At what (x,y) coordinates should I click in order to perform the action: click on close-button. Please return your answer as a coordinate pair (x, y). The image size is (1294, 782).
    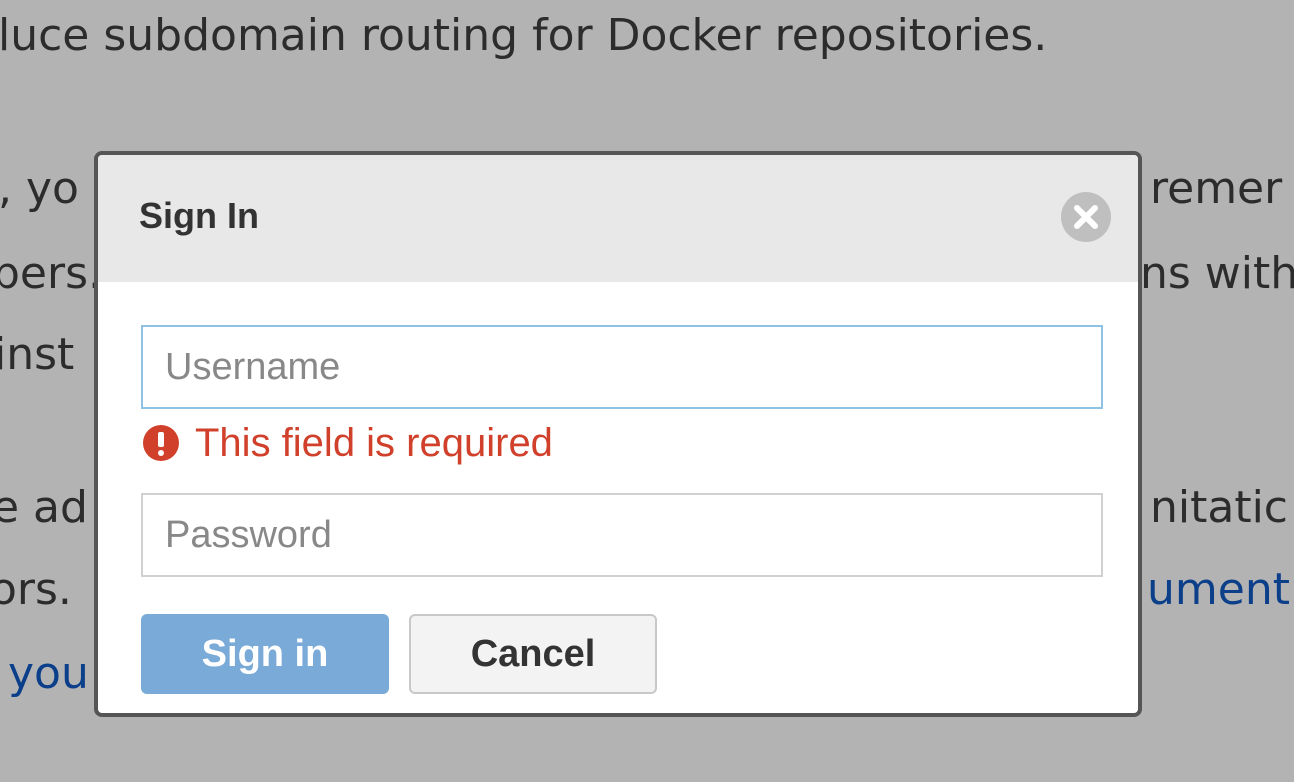
    Looking at the image, I should click on (1086, 217).